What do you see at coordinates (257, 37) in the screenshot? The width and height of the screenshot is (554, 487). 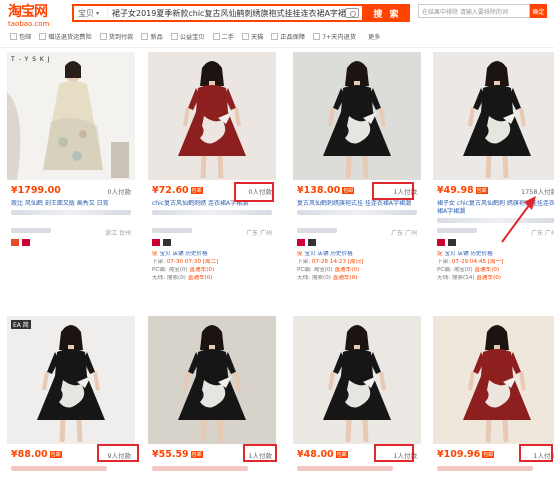 I see `filter-label: 天猫` at bounding box center [257, 37].